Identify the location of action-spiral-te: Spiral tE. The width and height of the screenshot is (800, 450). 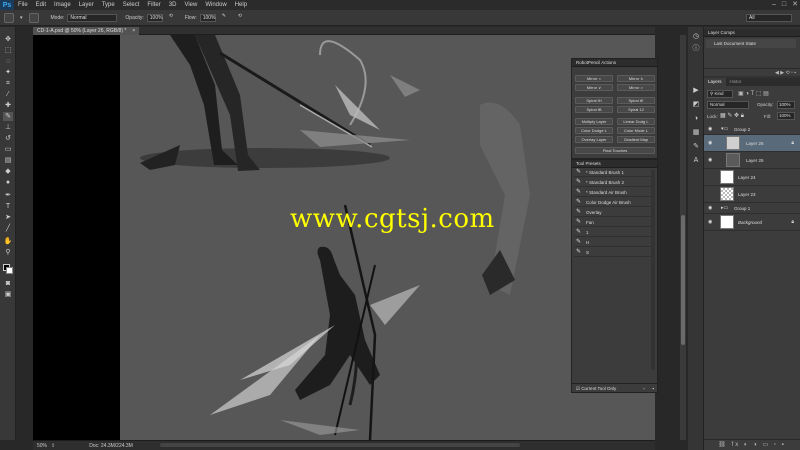
(636, 100).